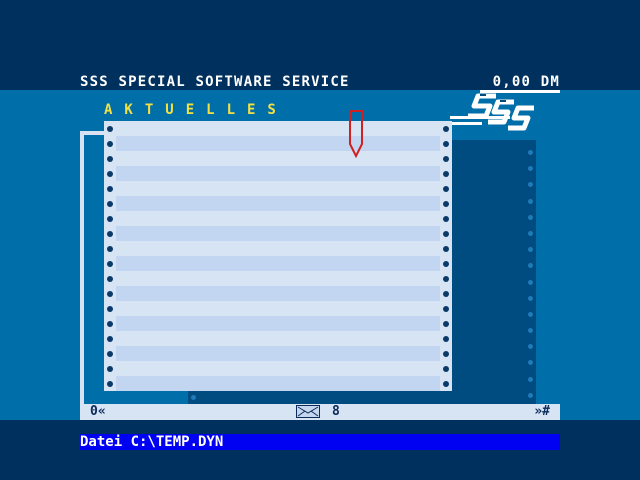  I want to click on first-page-button: 0«, so click(98, 411).